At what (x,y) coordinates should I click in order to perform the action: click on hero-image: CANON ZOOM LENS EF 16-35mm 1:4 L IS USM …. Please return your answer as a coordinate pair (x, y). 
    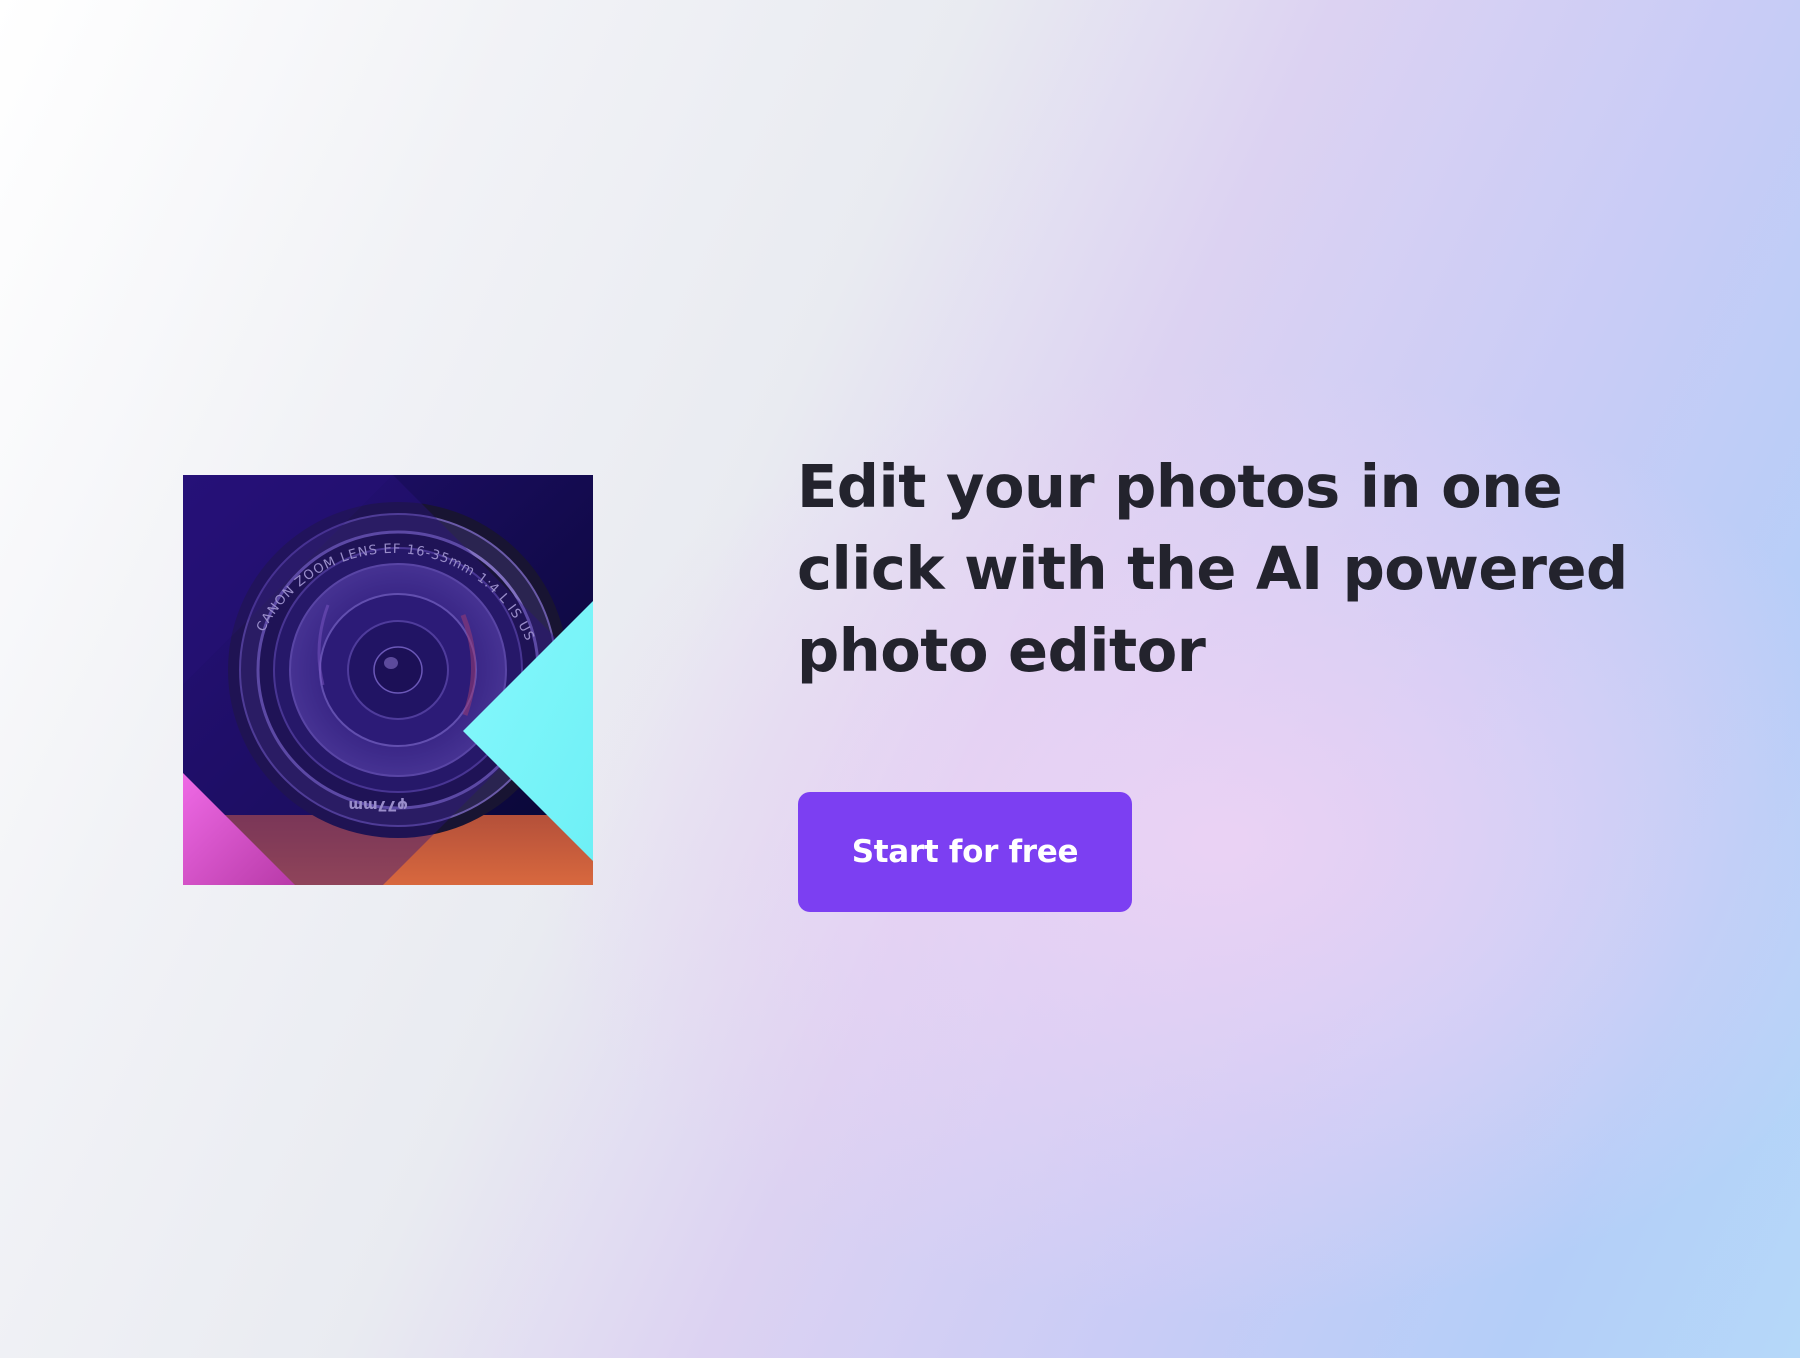
    Looking at the image, I should click on (388, 680).